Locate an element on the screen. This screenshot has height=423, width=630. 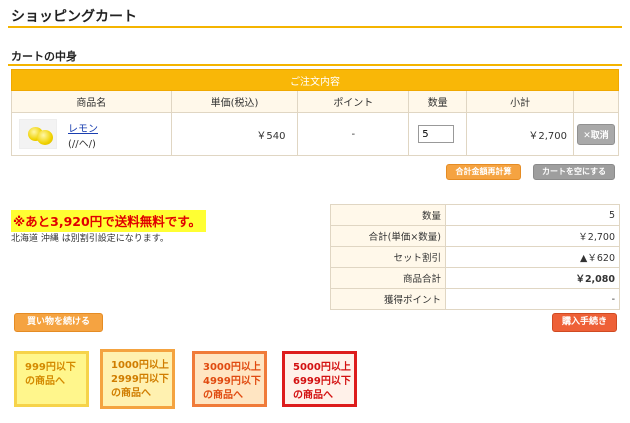
summary-row-total: 合計(単価×数量) ￥2,700 is located at coordinates (475, 236).